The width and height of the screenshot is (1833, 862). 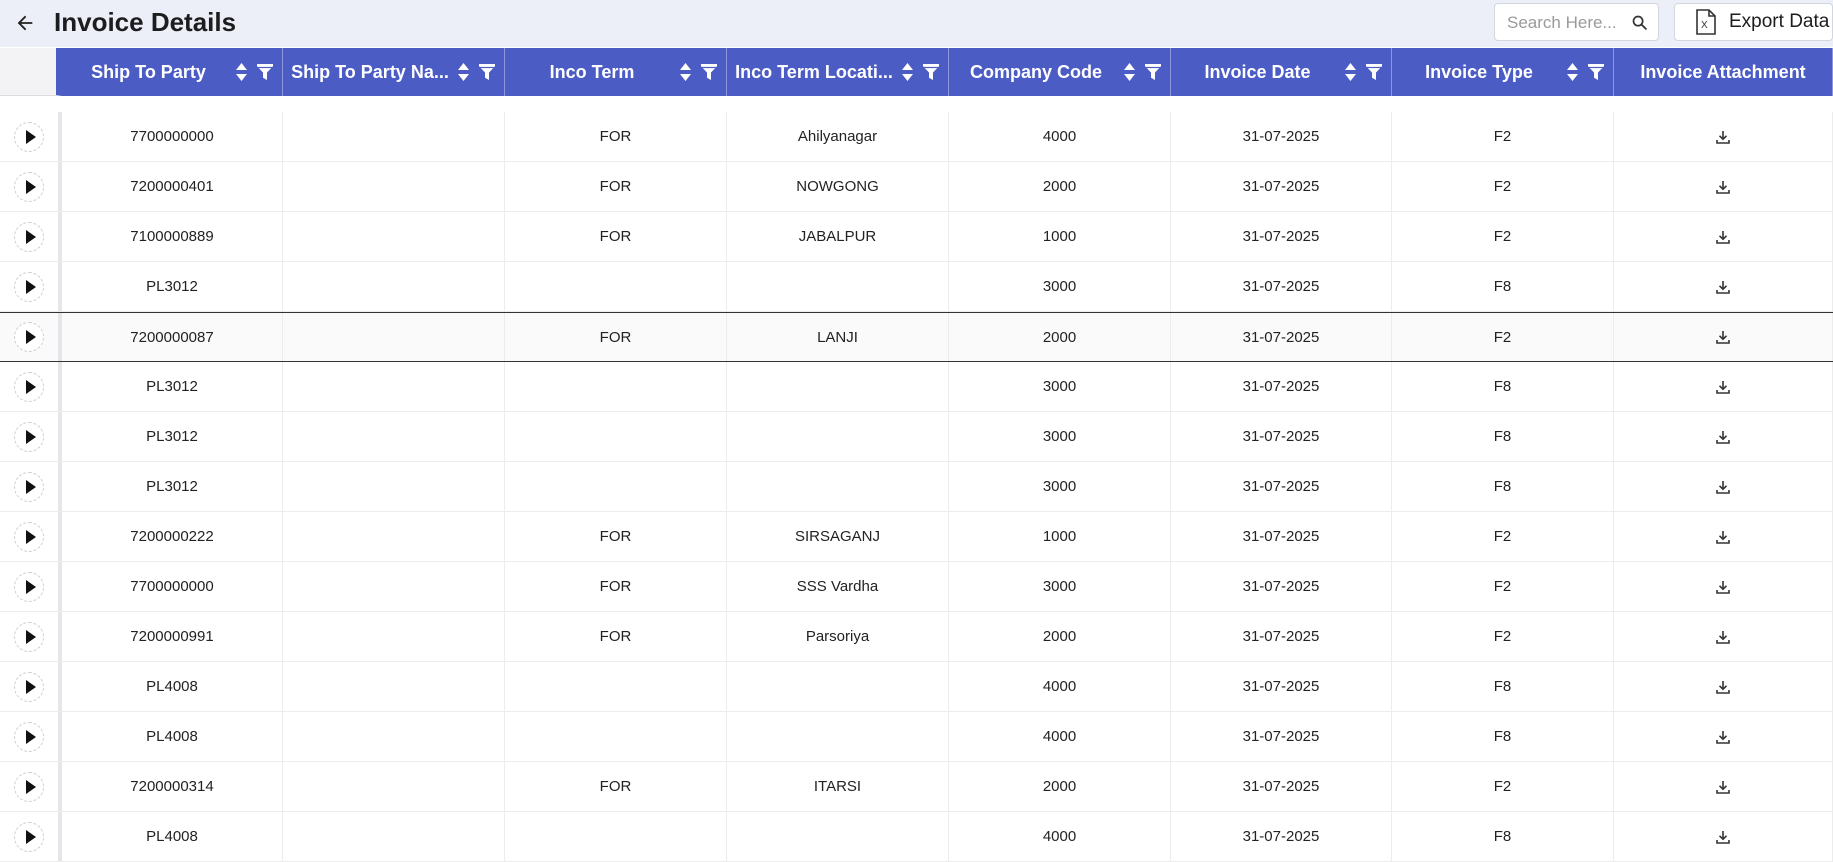 I want to click on column-header-invoice-attachment: Invoice Attachment, so click(x=1723, y=72).